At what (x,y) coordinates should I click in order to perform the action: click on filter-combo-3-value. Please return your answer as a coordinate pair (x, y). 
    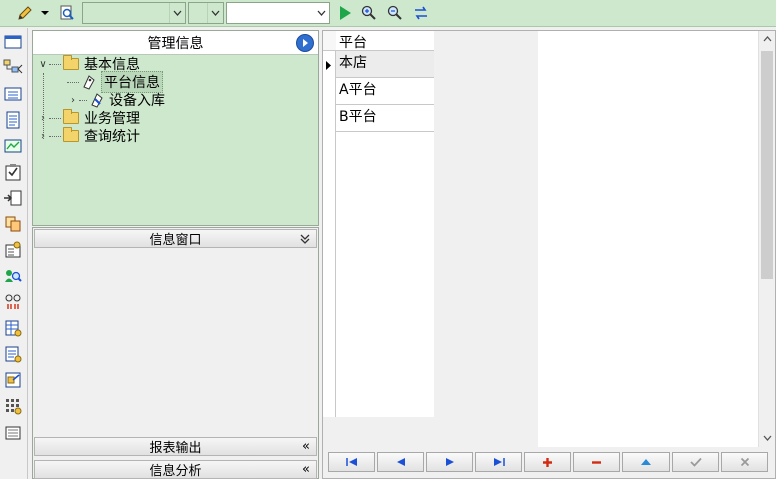
    Looking at the image, I should click on (270, 13).